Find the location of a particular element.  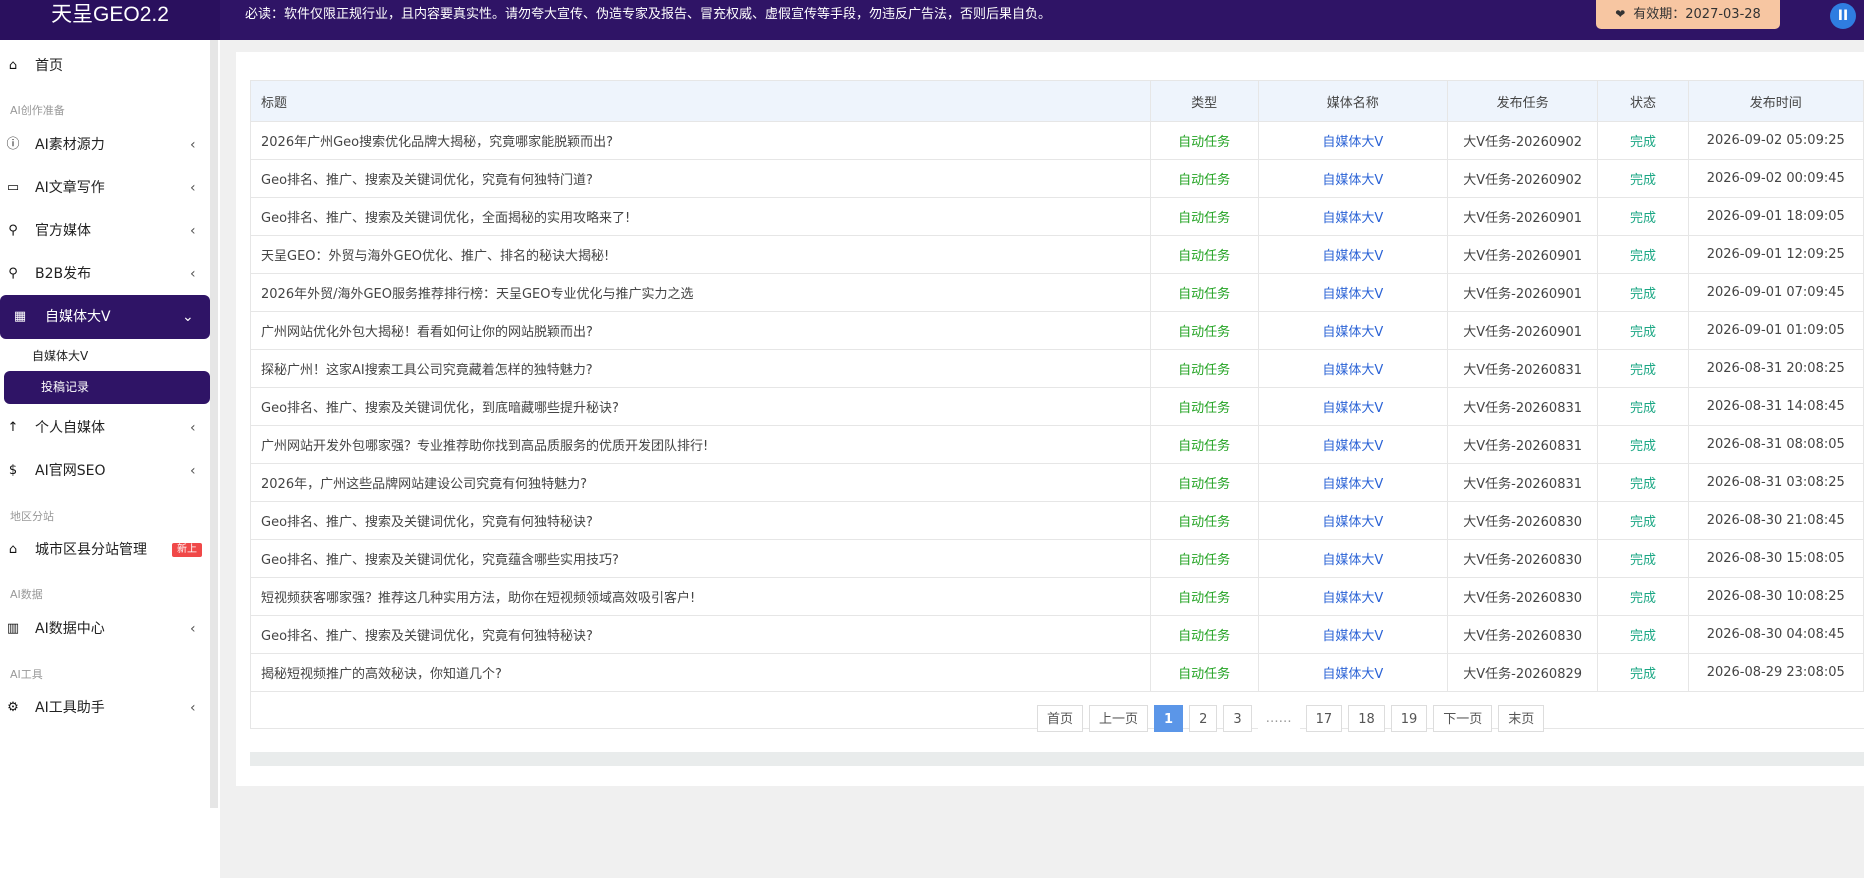

page-button: 3 is located at coordinates (1237, 718).